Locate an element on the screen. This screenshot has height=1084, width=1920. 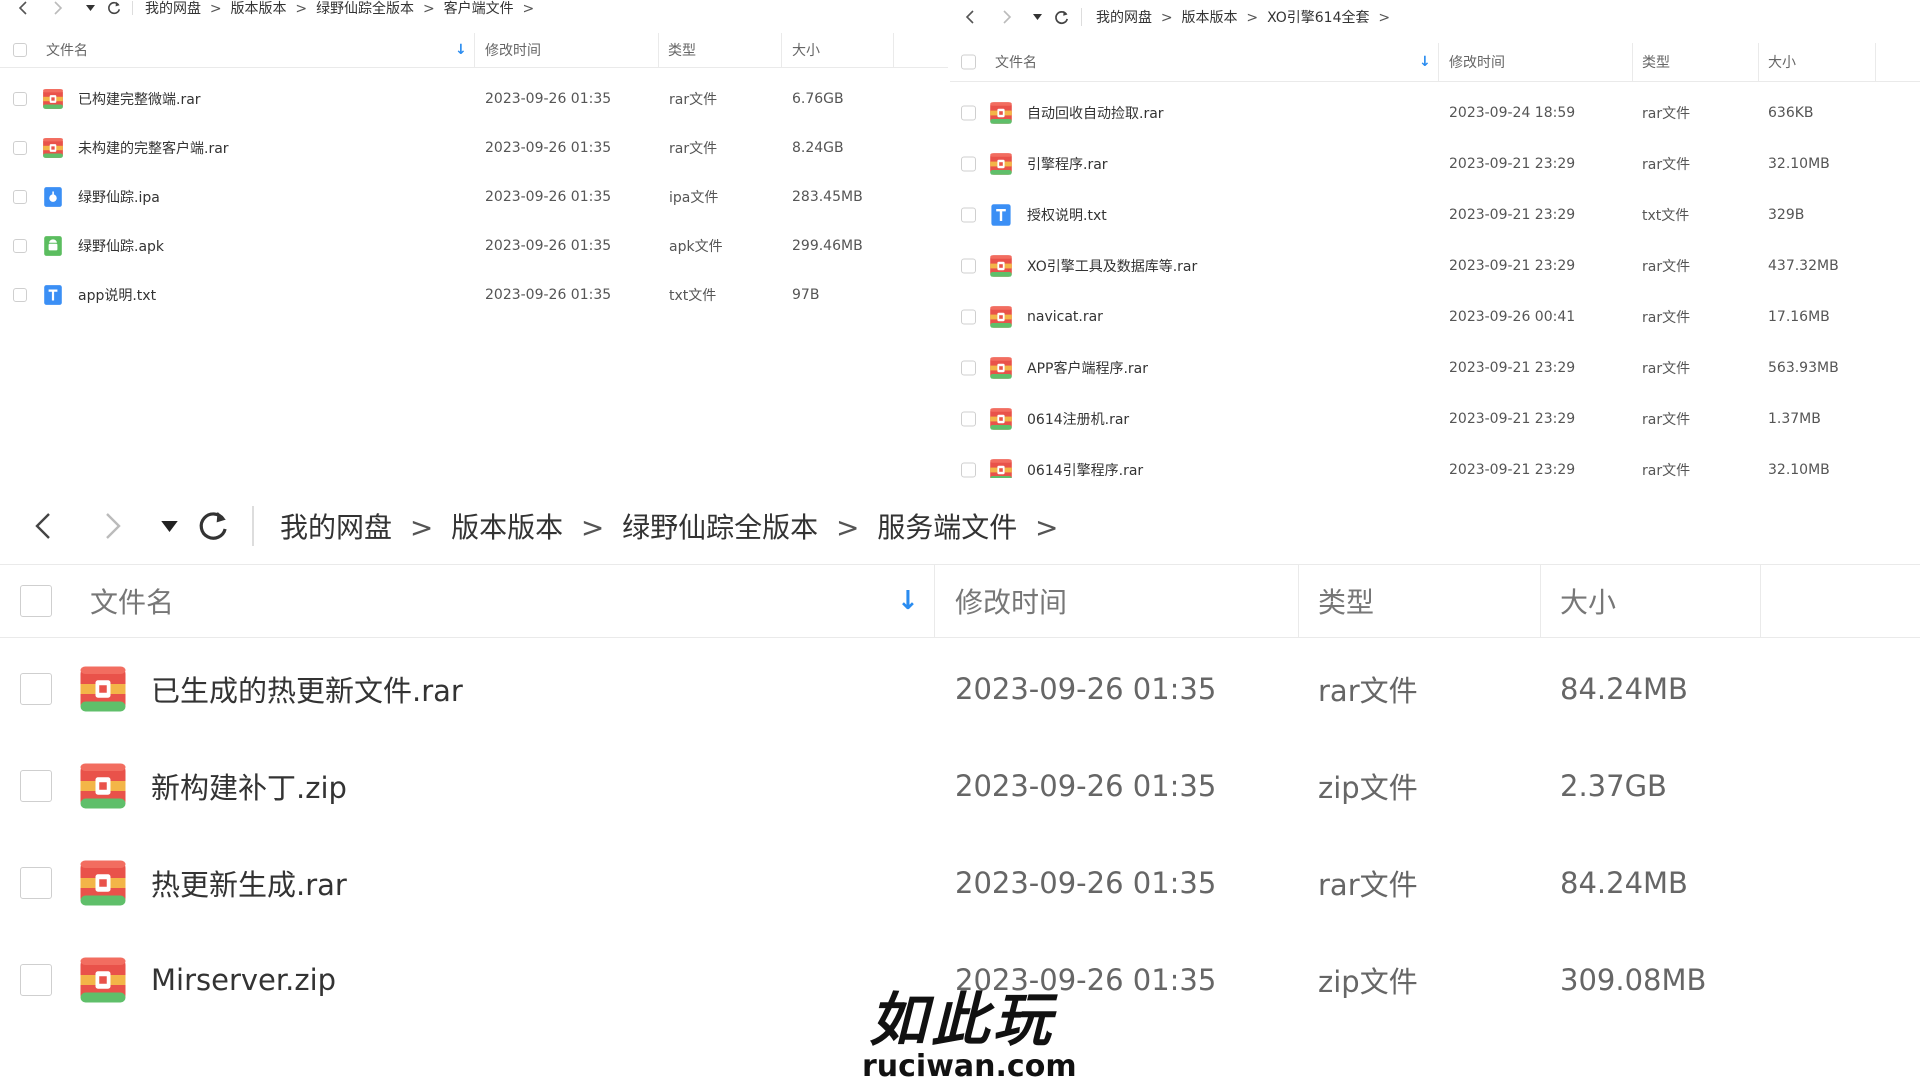
file-row: 0614引擎程序.rar 2023-09-21 23:29 rar文件 32.10MB is located at coordinates (1435, 462).